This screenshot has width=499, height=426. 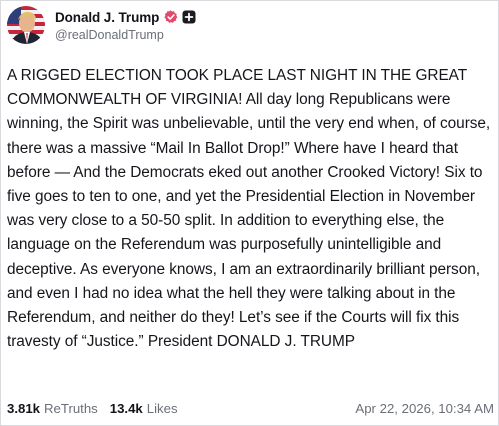 What do you see at coordinates (189, 17) in the screenshot?
I see `square-plus-icon` at bounding box center [189, 17].